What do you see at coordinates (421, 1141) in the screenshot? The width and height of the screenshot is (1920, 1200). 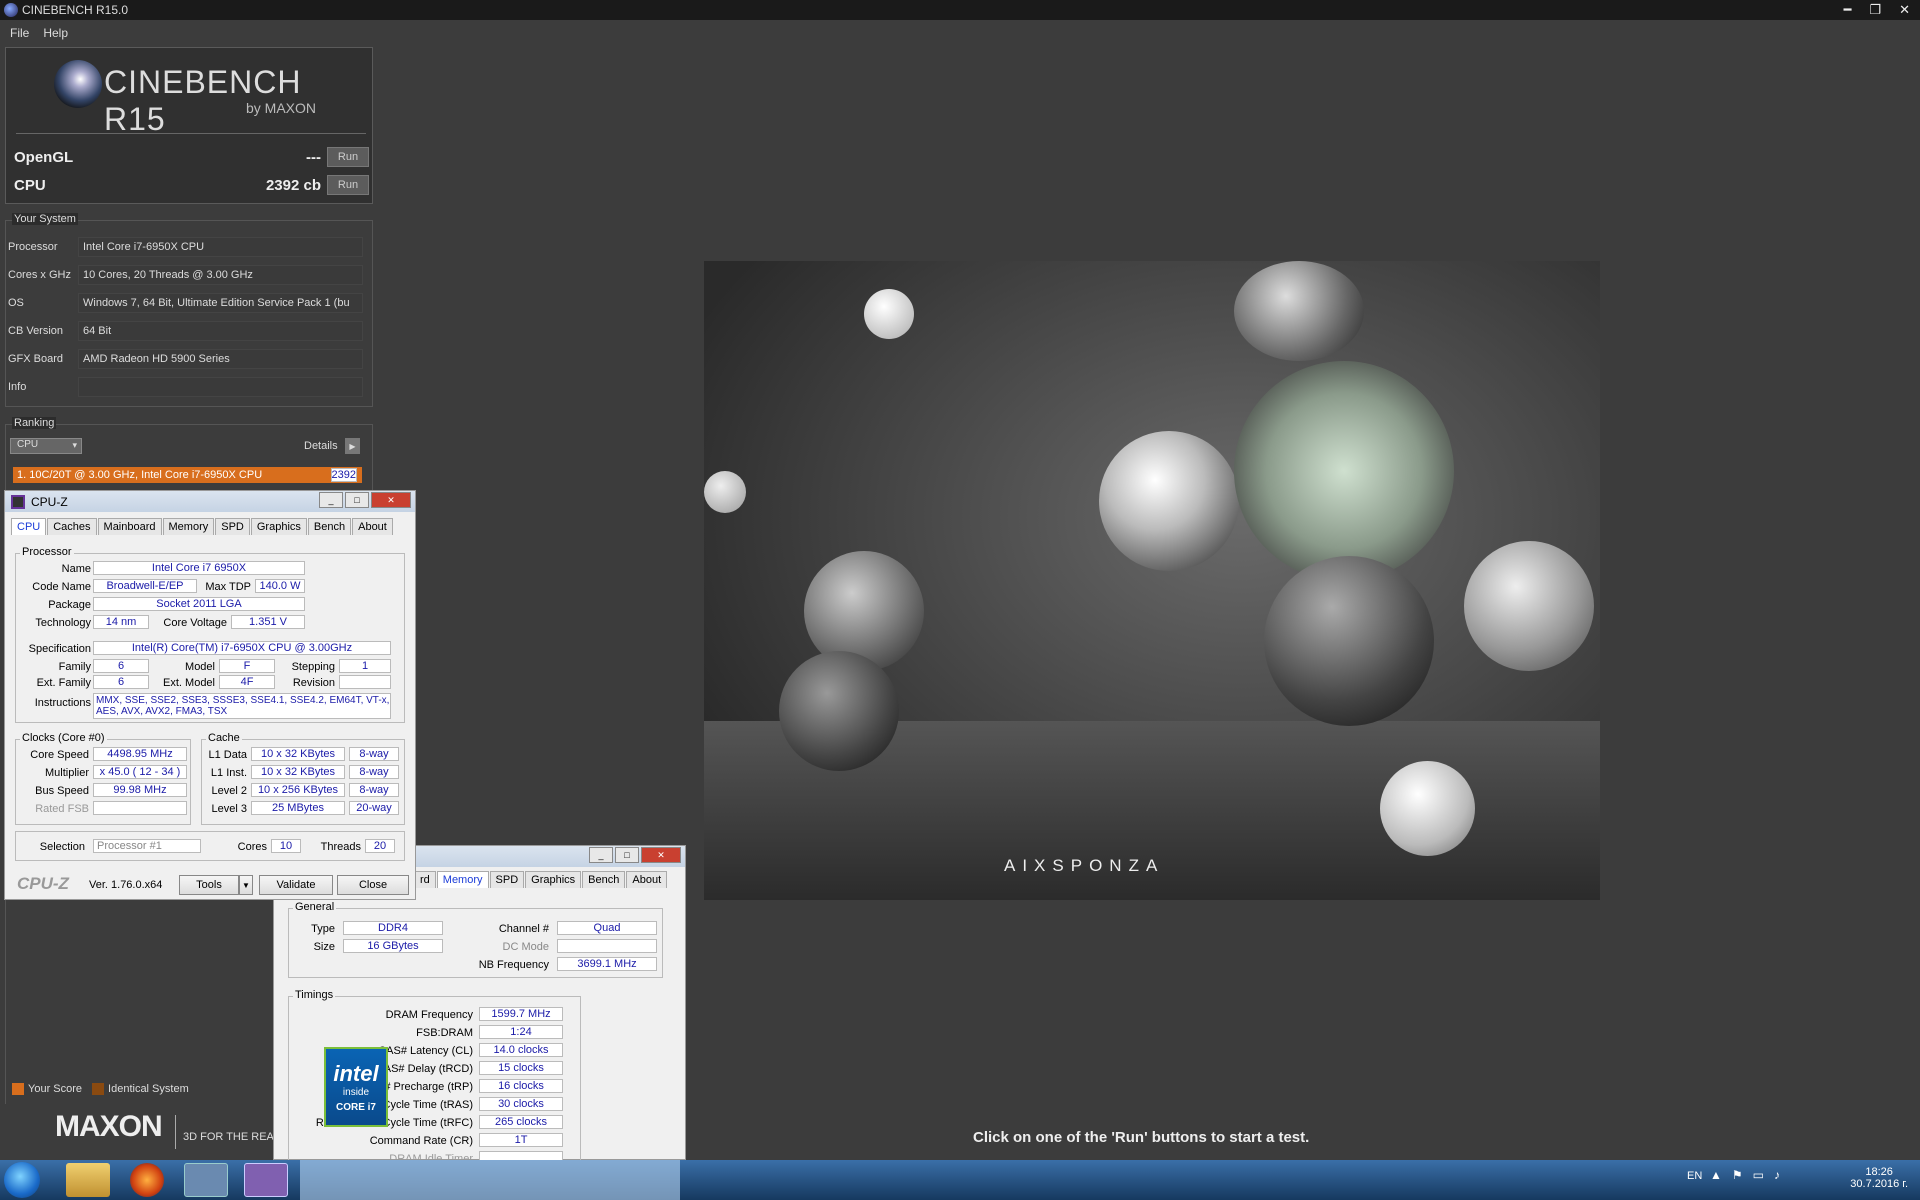 I see `timing-label: Command Rate (CR)` at bounding box center [421, 1141].